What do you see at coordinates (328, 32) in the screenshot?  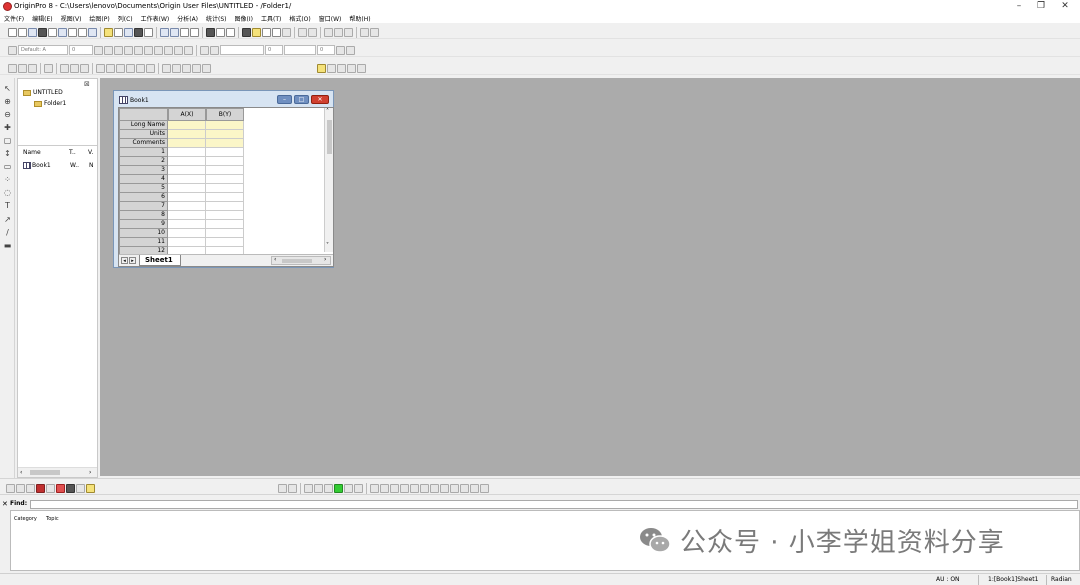 I see `cut-icon` at bounding box center [328, 32].